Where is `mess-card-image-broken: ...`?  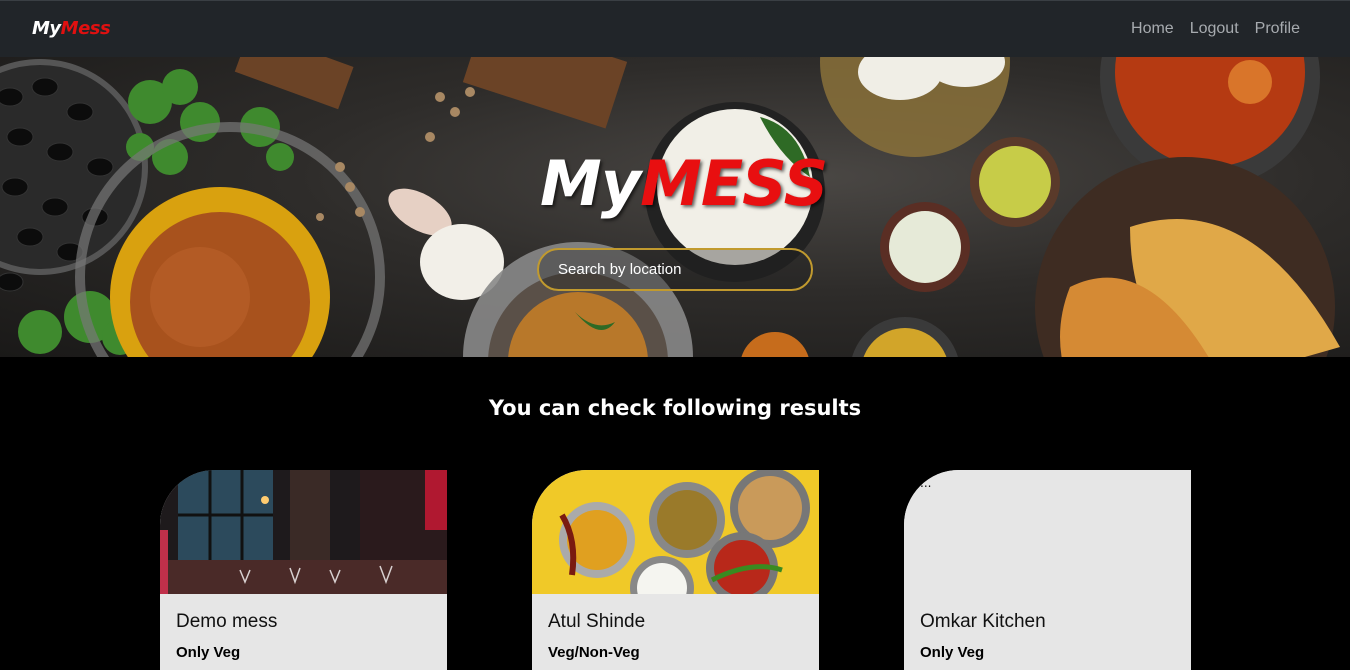 mess-card-image-broken: ... is located at coordinates (1047, 532).